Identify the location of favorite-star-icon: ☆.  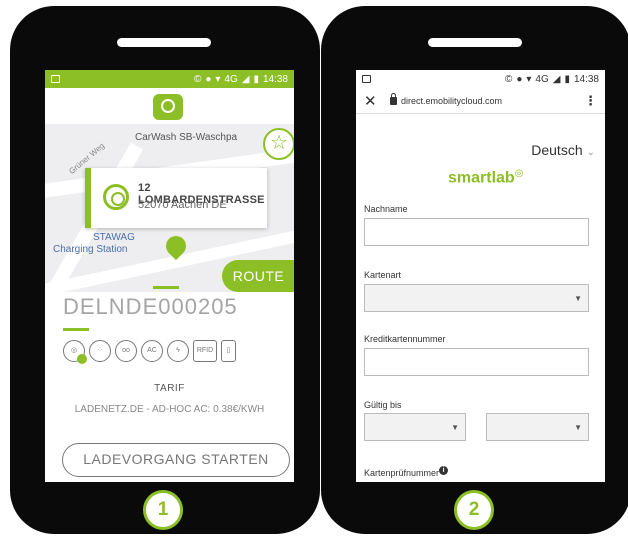
(278, 144).